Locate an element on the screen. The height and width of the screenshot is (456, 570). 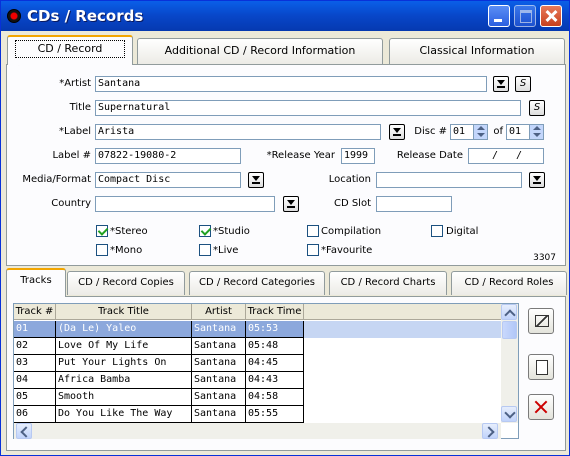
track-number-cell: 05 is located at coordinates (35, 397).